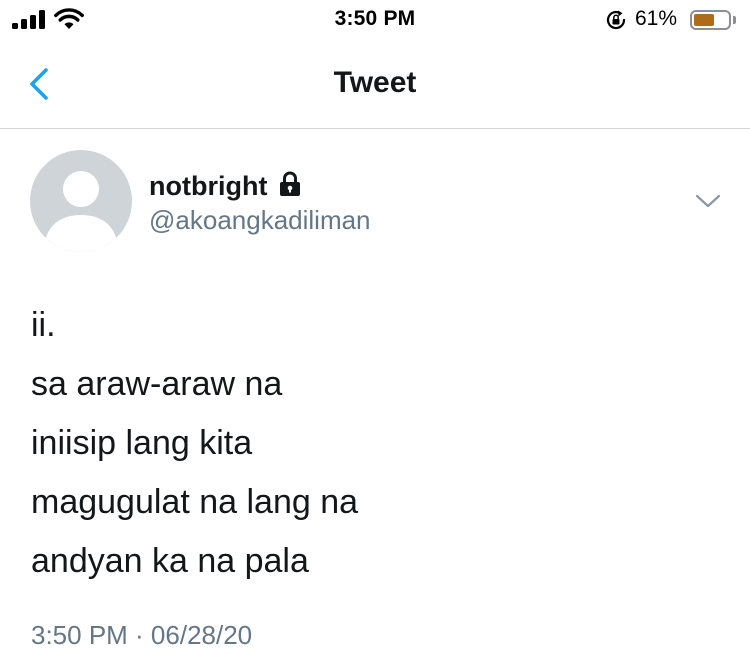 This screenshot has height=671, width=750. I want to click on status-bar: 3:50 PM 61%, so click(375, 20).